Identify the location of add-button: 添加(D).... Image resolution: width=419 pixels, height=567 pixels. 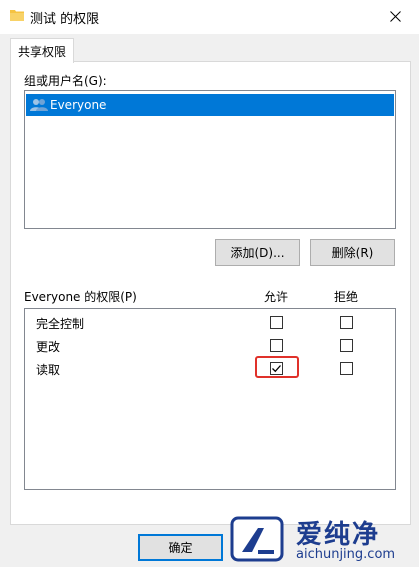
(257, 252).